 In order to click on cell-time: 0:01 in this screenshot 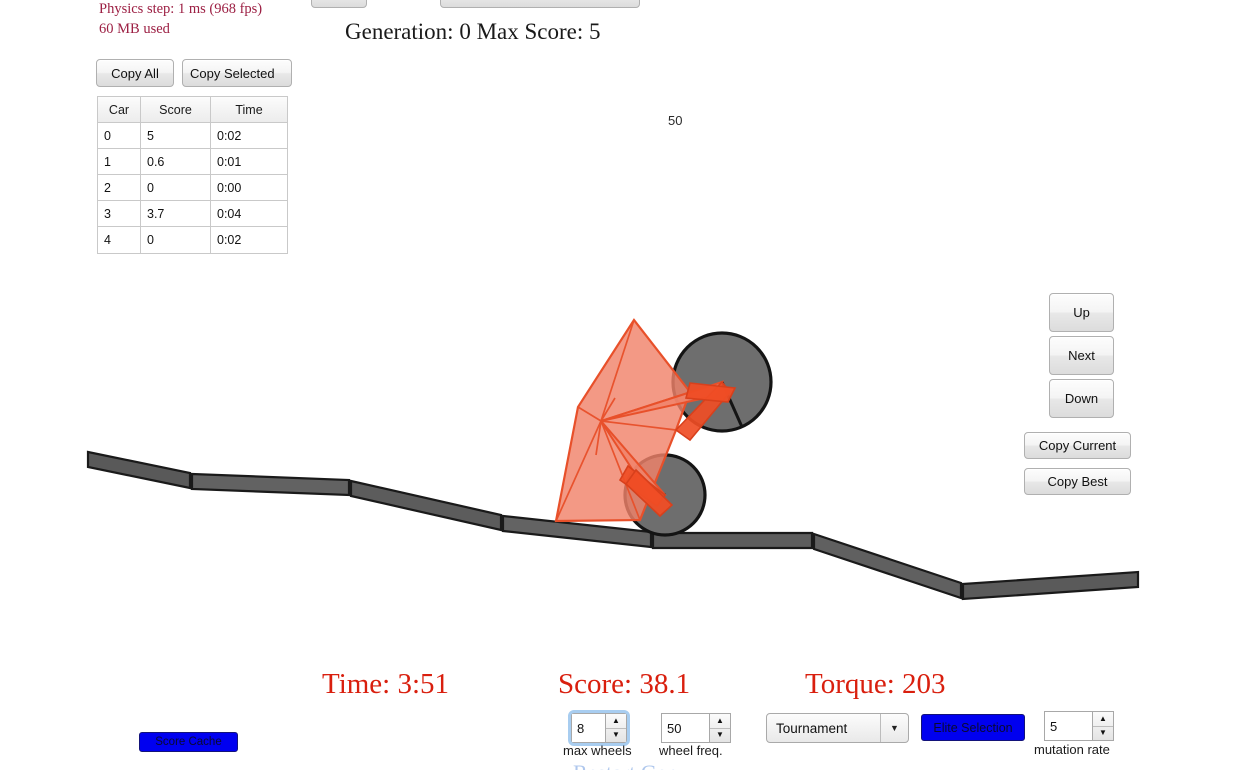, I will do `click(249, 162)`.